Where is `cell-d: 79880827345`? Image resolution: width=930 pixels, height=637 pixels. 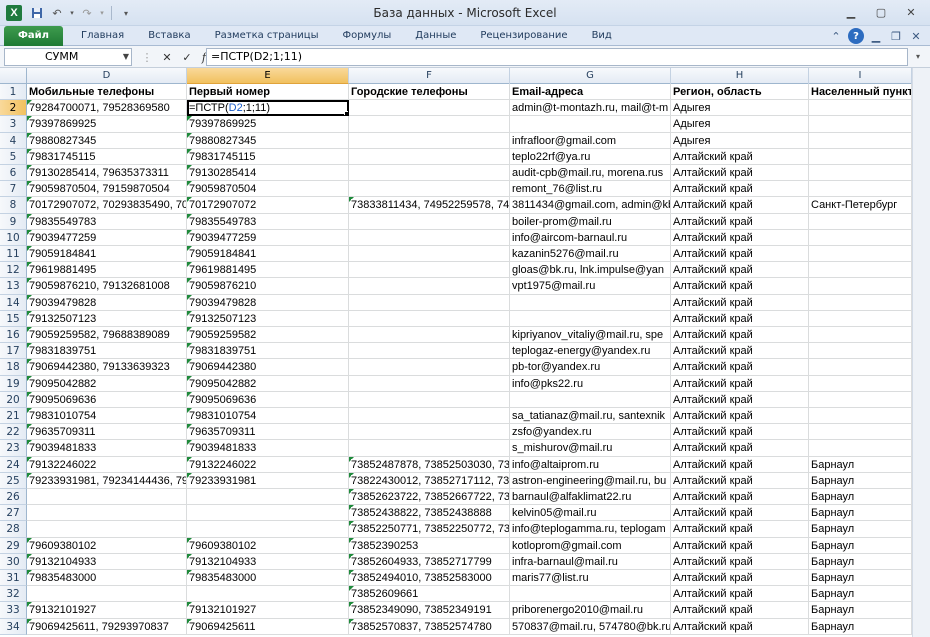
cell-d: 79880827345 is located at coordinates (107, 140).